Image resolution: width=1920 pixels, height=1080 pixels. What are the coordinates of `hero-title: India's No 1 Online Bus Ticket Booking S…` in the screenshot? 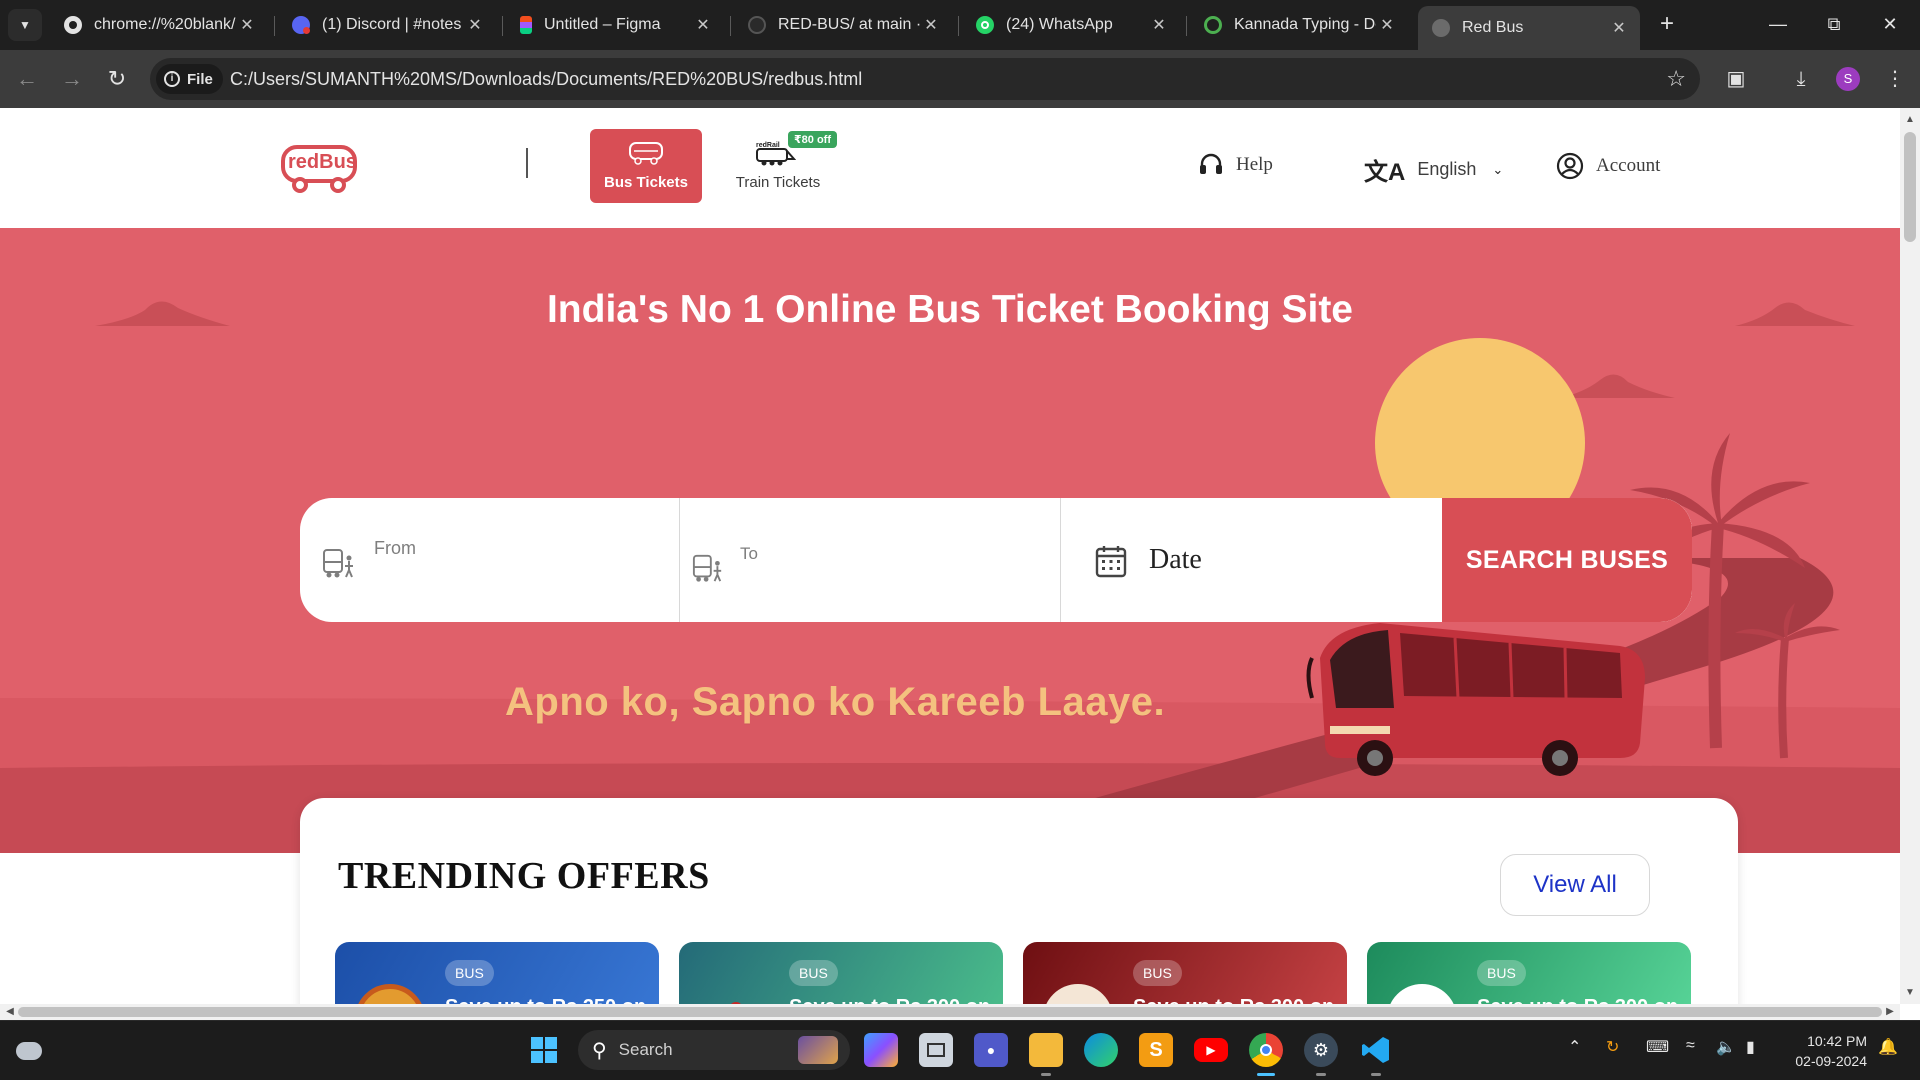 It's located at (950, 309).